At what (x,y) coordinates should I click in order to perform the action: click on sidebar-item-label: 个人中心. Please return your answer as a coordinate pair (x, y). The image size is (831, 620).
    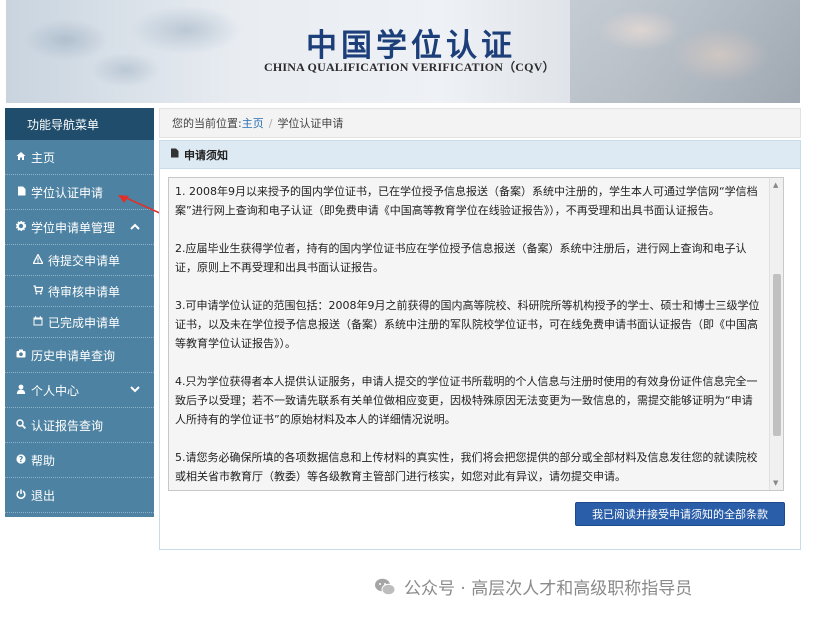
    Looking at the image, I should click on (55, 390).